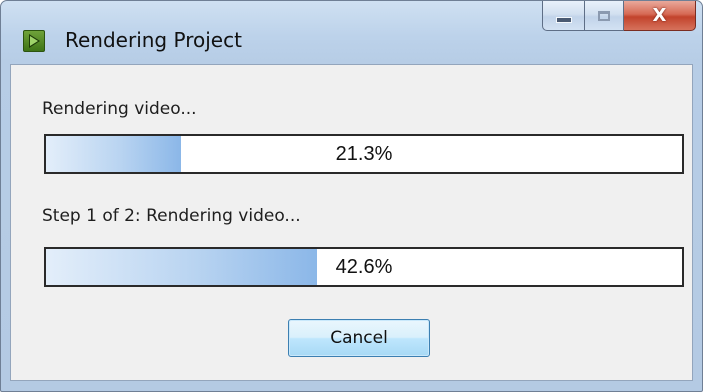 This screenshot has height=392, width=703. I want to click on cancel-button: Cancel, so click(359, 338).